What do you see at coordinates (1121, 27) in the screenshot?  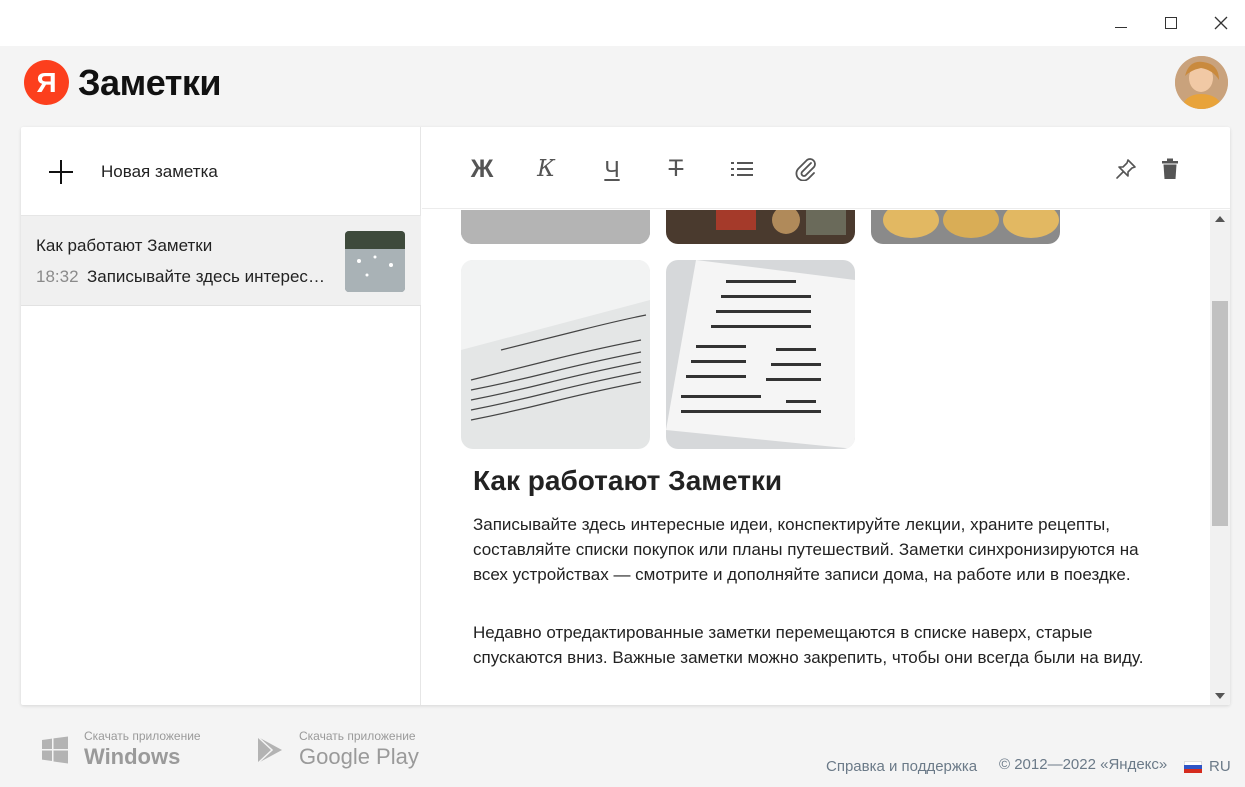 I see `minimize-icon` at bounding box center [1121, 27].